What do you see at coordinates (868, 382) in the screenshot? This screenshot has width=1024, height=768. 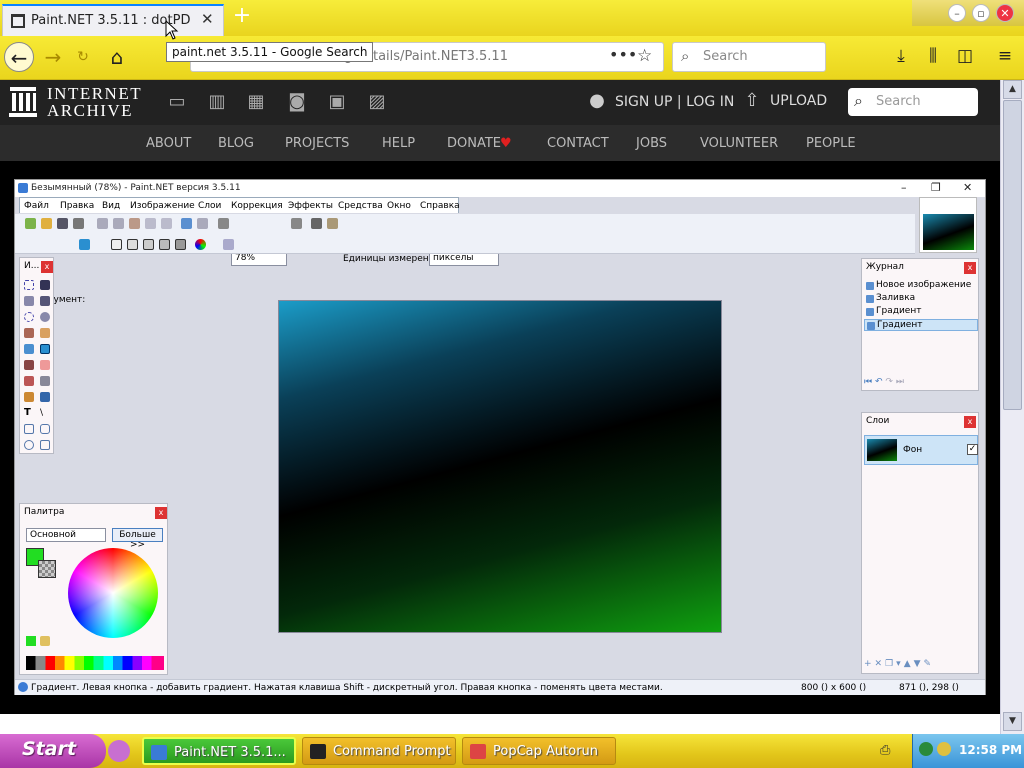 I see `history-first-icon: ⏮` at bounding box center [868, 382].